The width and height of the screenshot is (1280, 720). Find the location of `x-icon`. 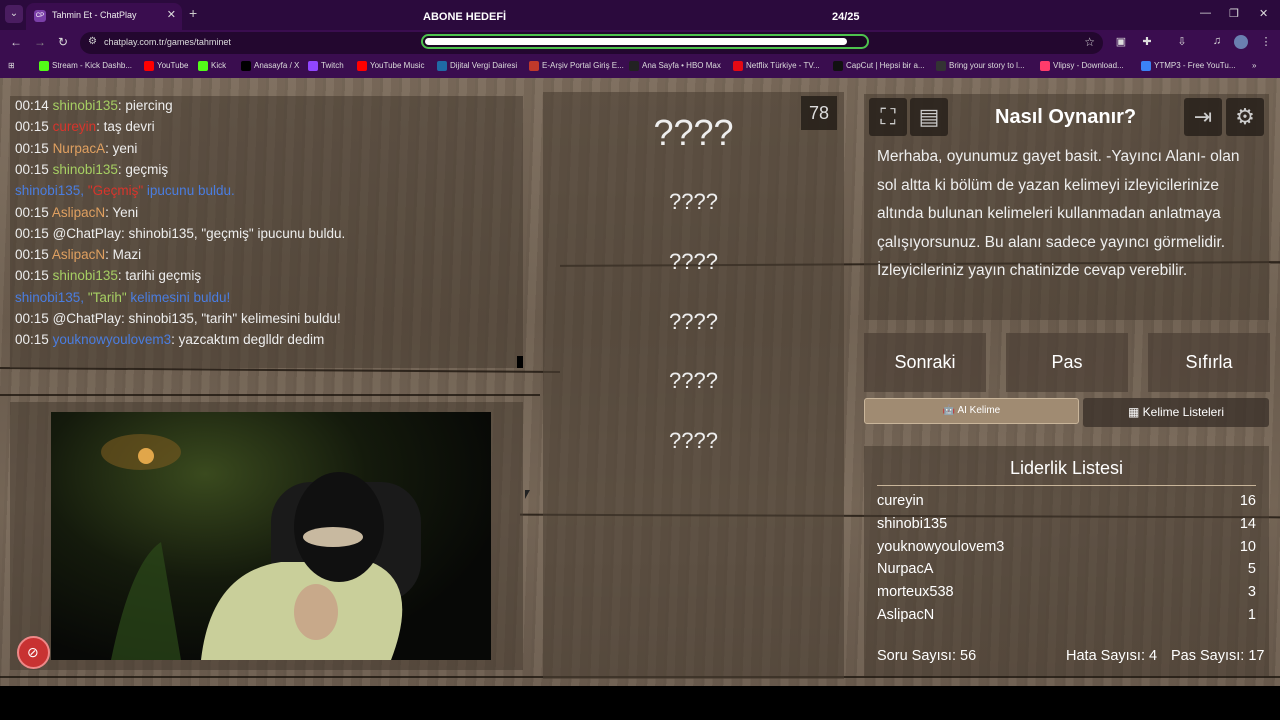

x-icon is located at coordinates (246, 66).